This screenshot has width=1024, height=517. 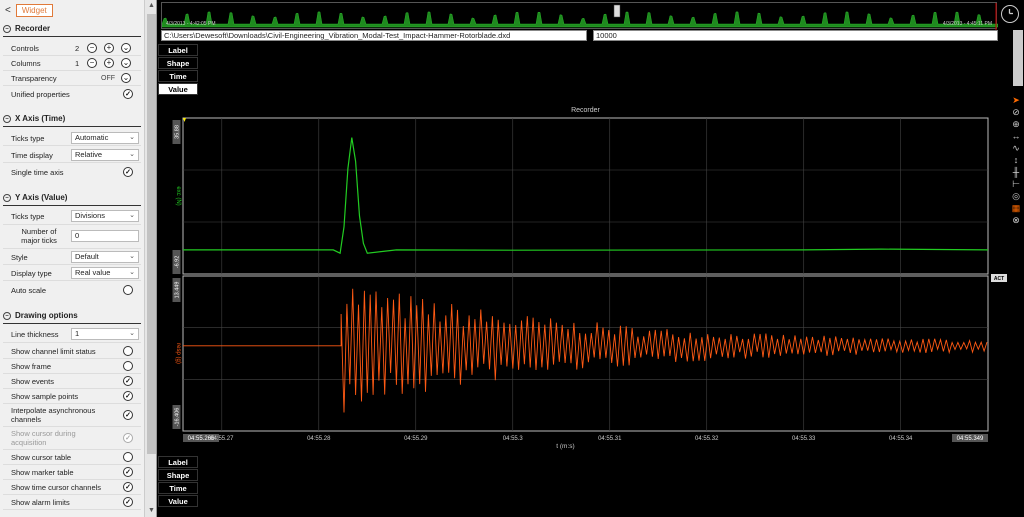 I want to click on scroll-down-icon: ▼, so click(x=151, y=511).